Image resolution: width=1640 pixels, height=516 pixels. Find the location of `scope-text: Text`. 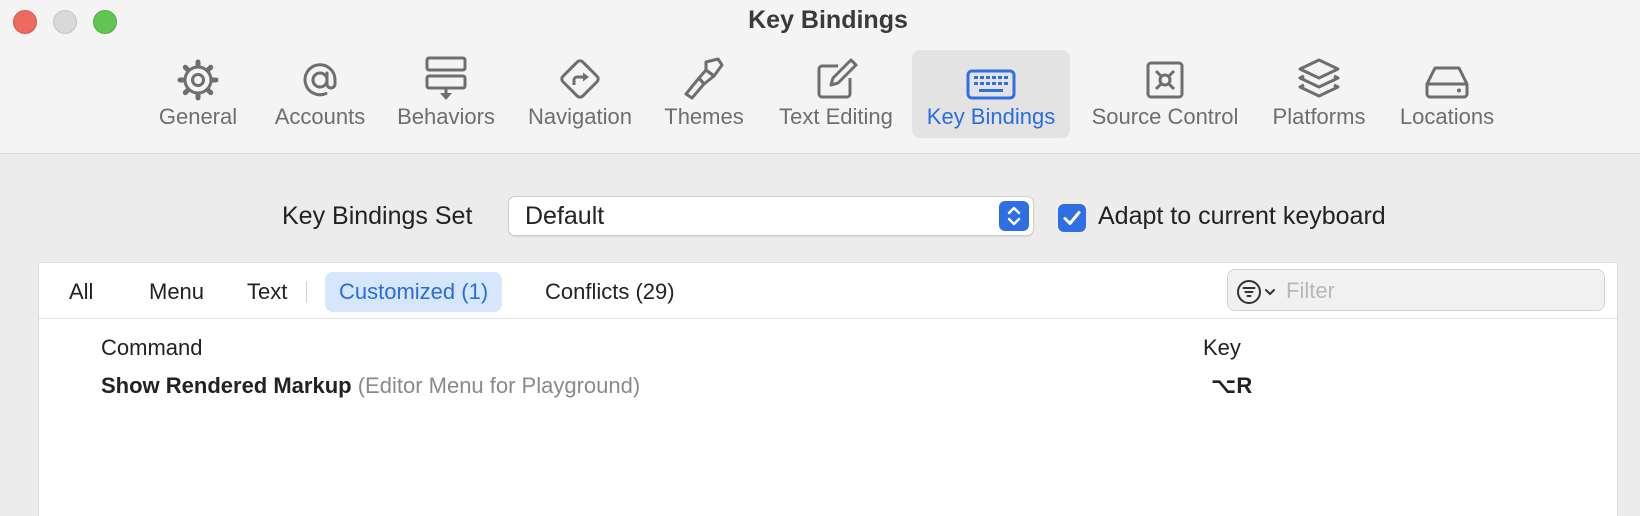

scope-text: Text is located at coordinates (267, 292).